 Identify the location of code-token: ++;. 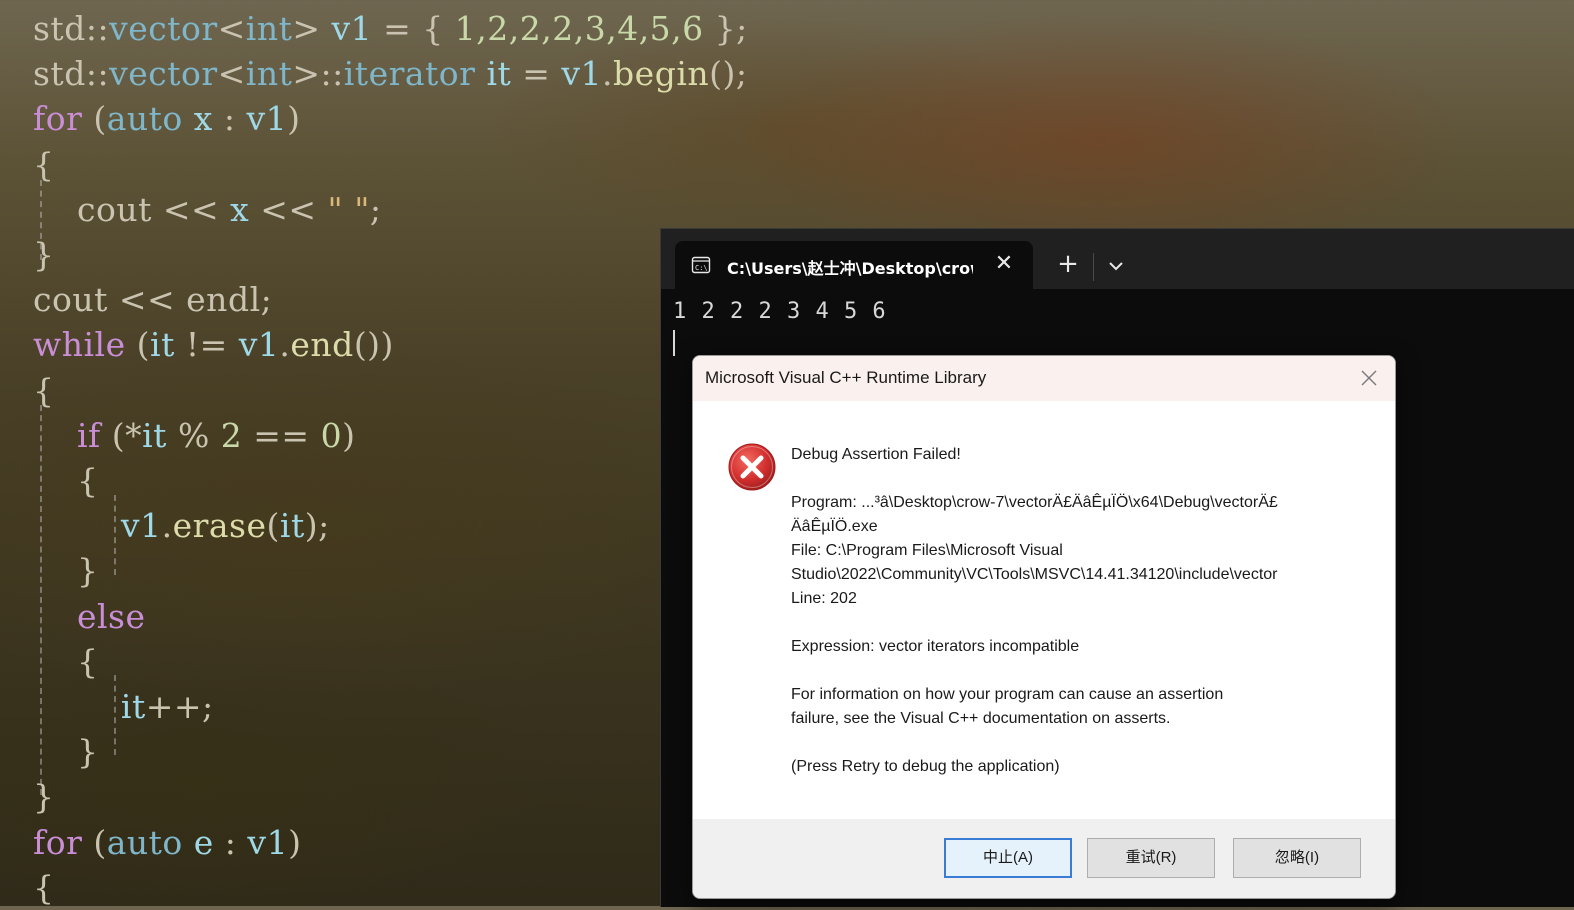
(179, 706).